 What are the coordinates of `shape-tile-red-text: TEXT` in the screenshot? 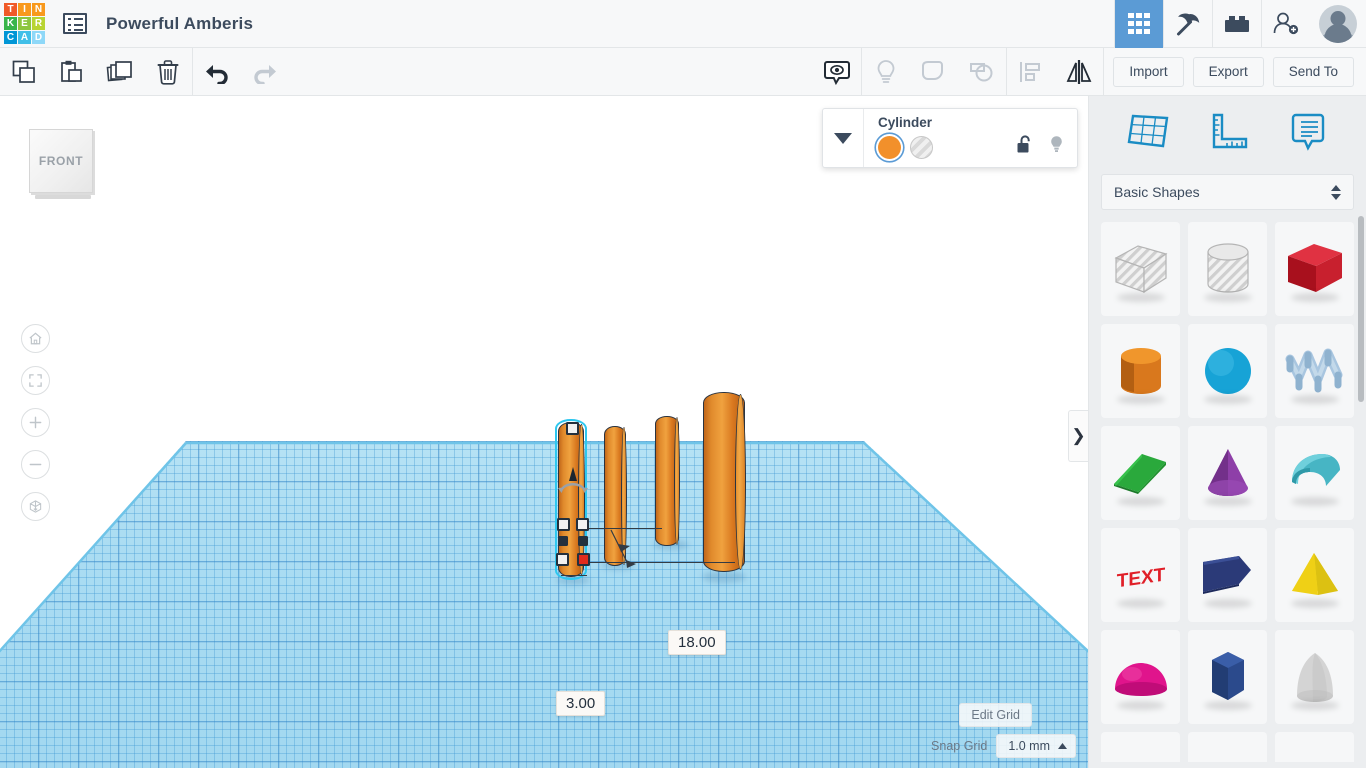 It's located at (1140, 575).